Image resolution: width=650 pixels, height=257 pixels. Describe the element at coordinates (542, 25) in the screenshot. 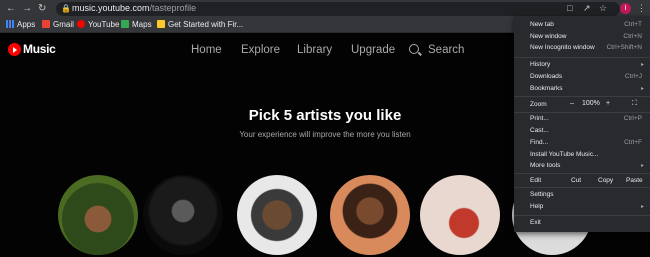

I see `menu-new-tab: New tab` at that location.